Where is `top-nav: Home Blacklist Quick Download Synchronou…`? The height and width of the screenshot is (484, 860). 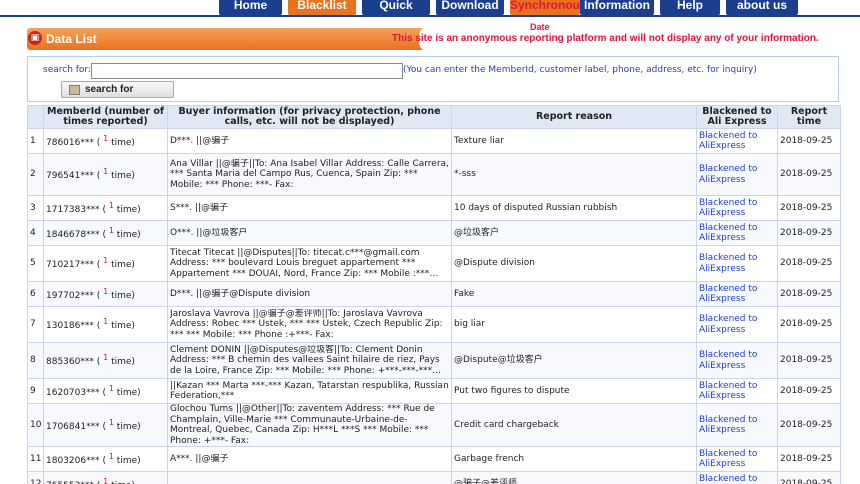 top-nav: Home Blacklist Quick Download Synchronou… is located at coordinates (430, 8).